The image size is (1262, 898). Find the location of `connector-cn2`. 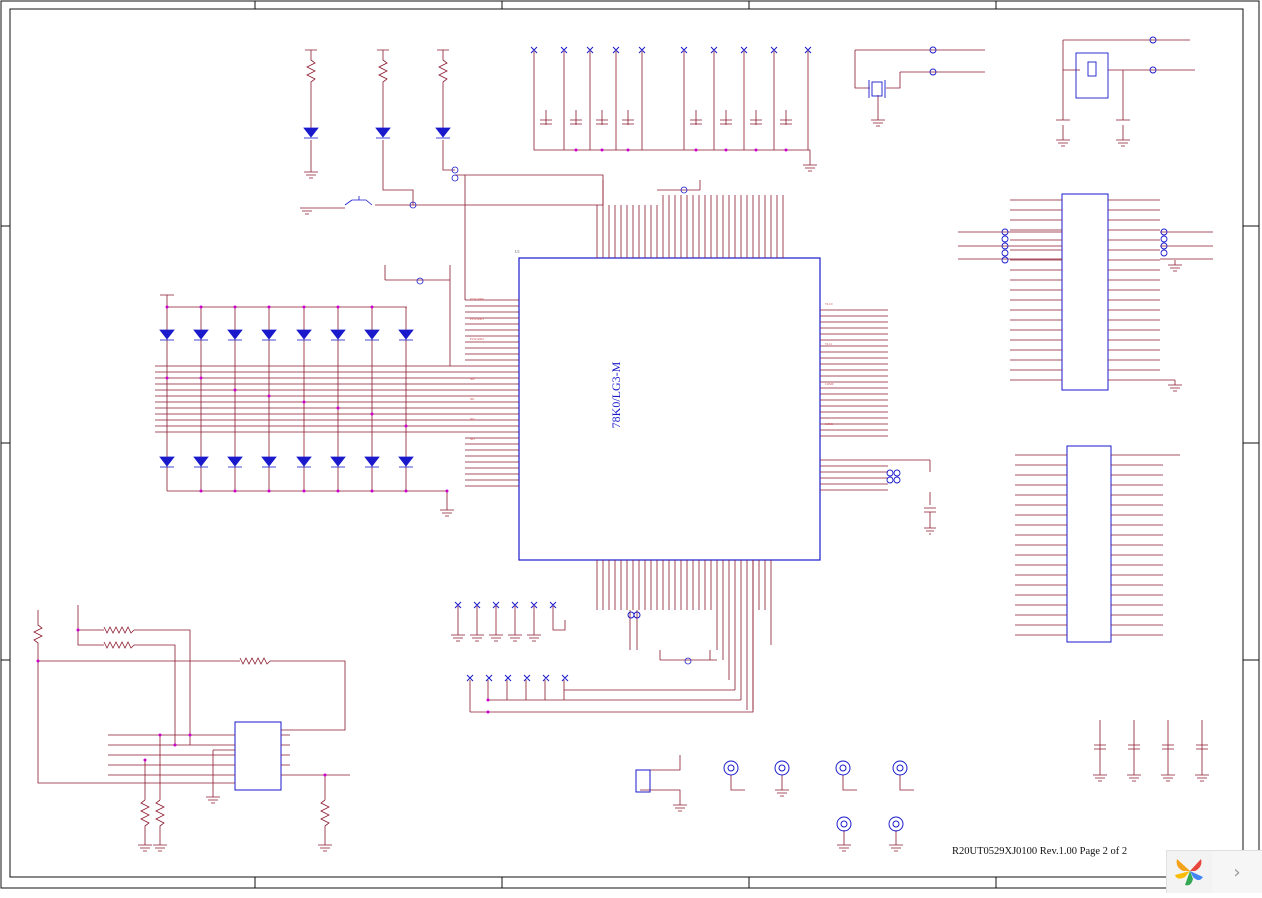

connector-cn2 is located at coordinates (1033, 544).